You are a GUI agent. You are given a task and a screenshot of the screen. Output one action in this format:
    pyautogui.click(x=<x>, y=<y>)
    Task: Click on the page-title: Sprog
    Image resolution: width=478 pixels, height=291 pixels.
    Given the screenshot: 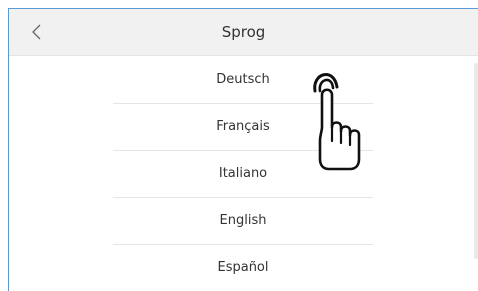 What is the action you would take?
    pyautogui.click(x=243, y=32)
    